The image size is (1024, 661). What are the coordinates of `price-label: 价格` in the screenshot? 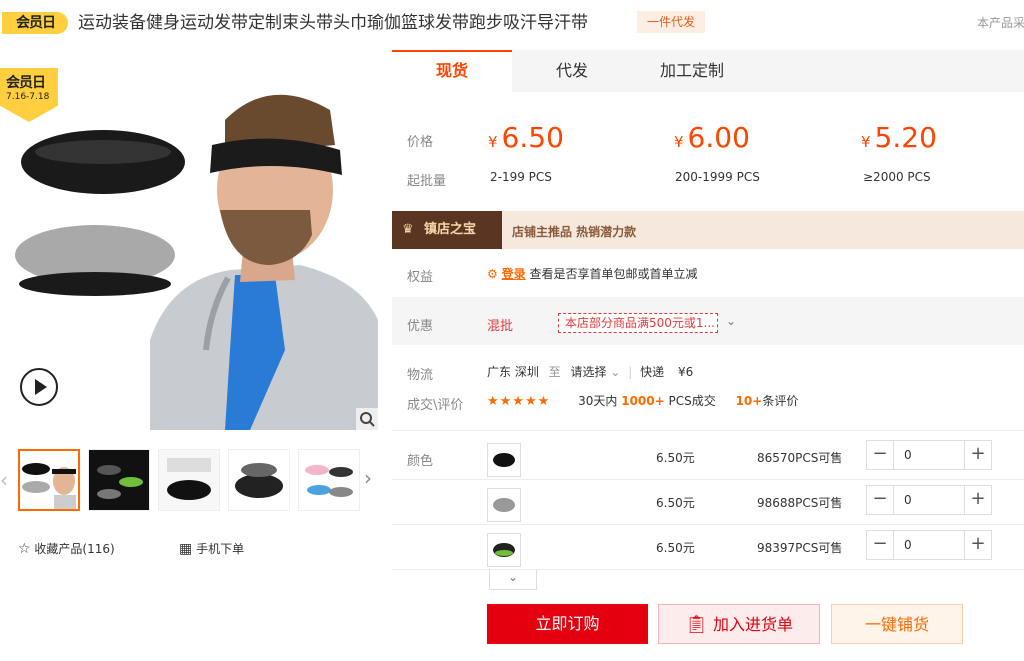 It's located at (420, 142).